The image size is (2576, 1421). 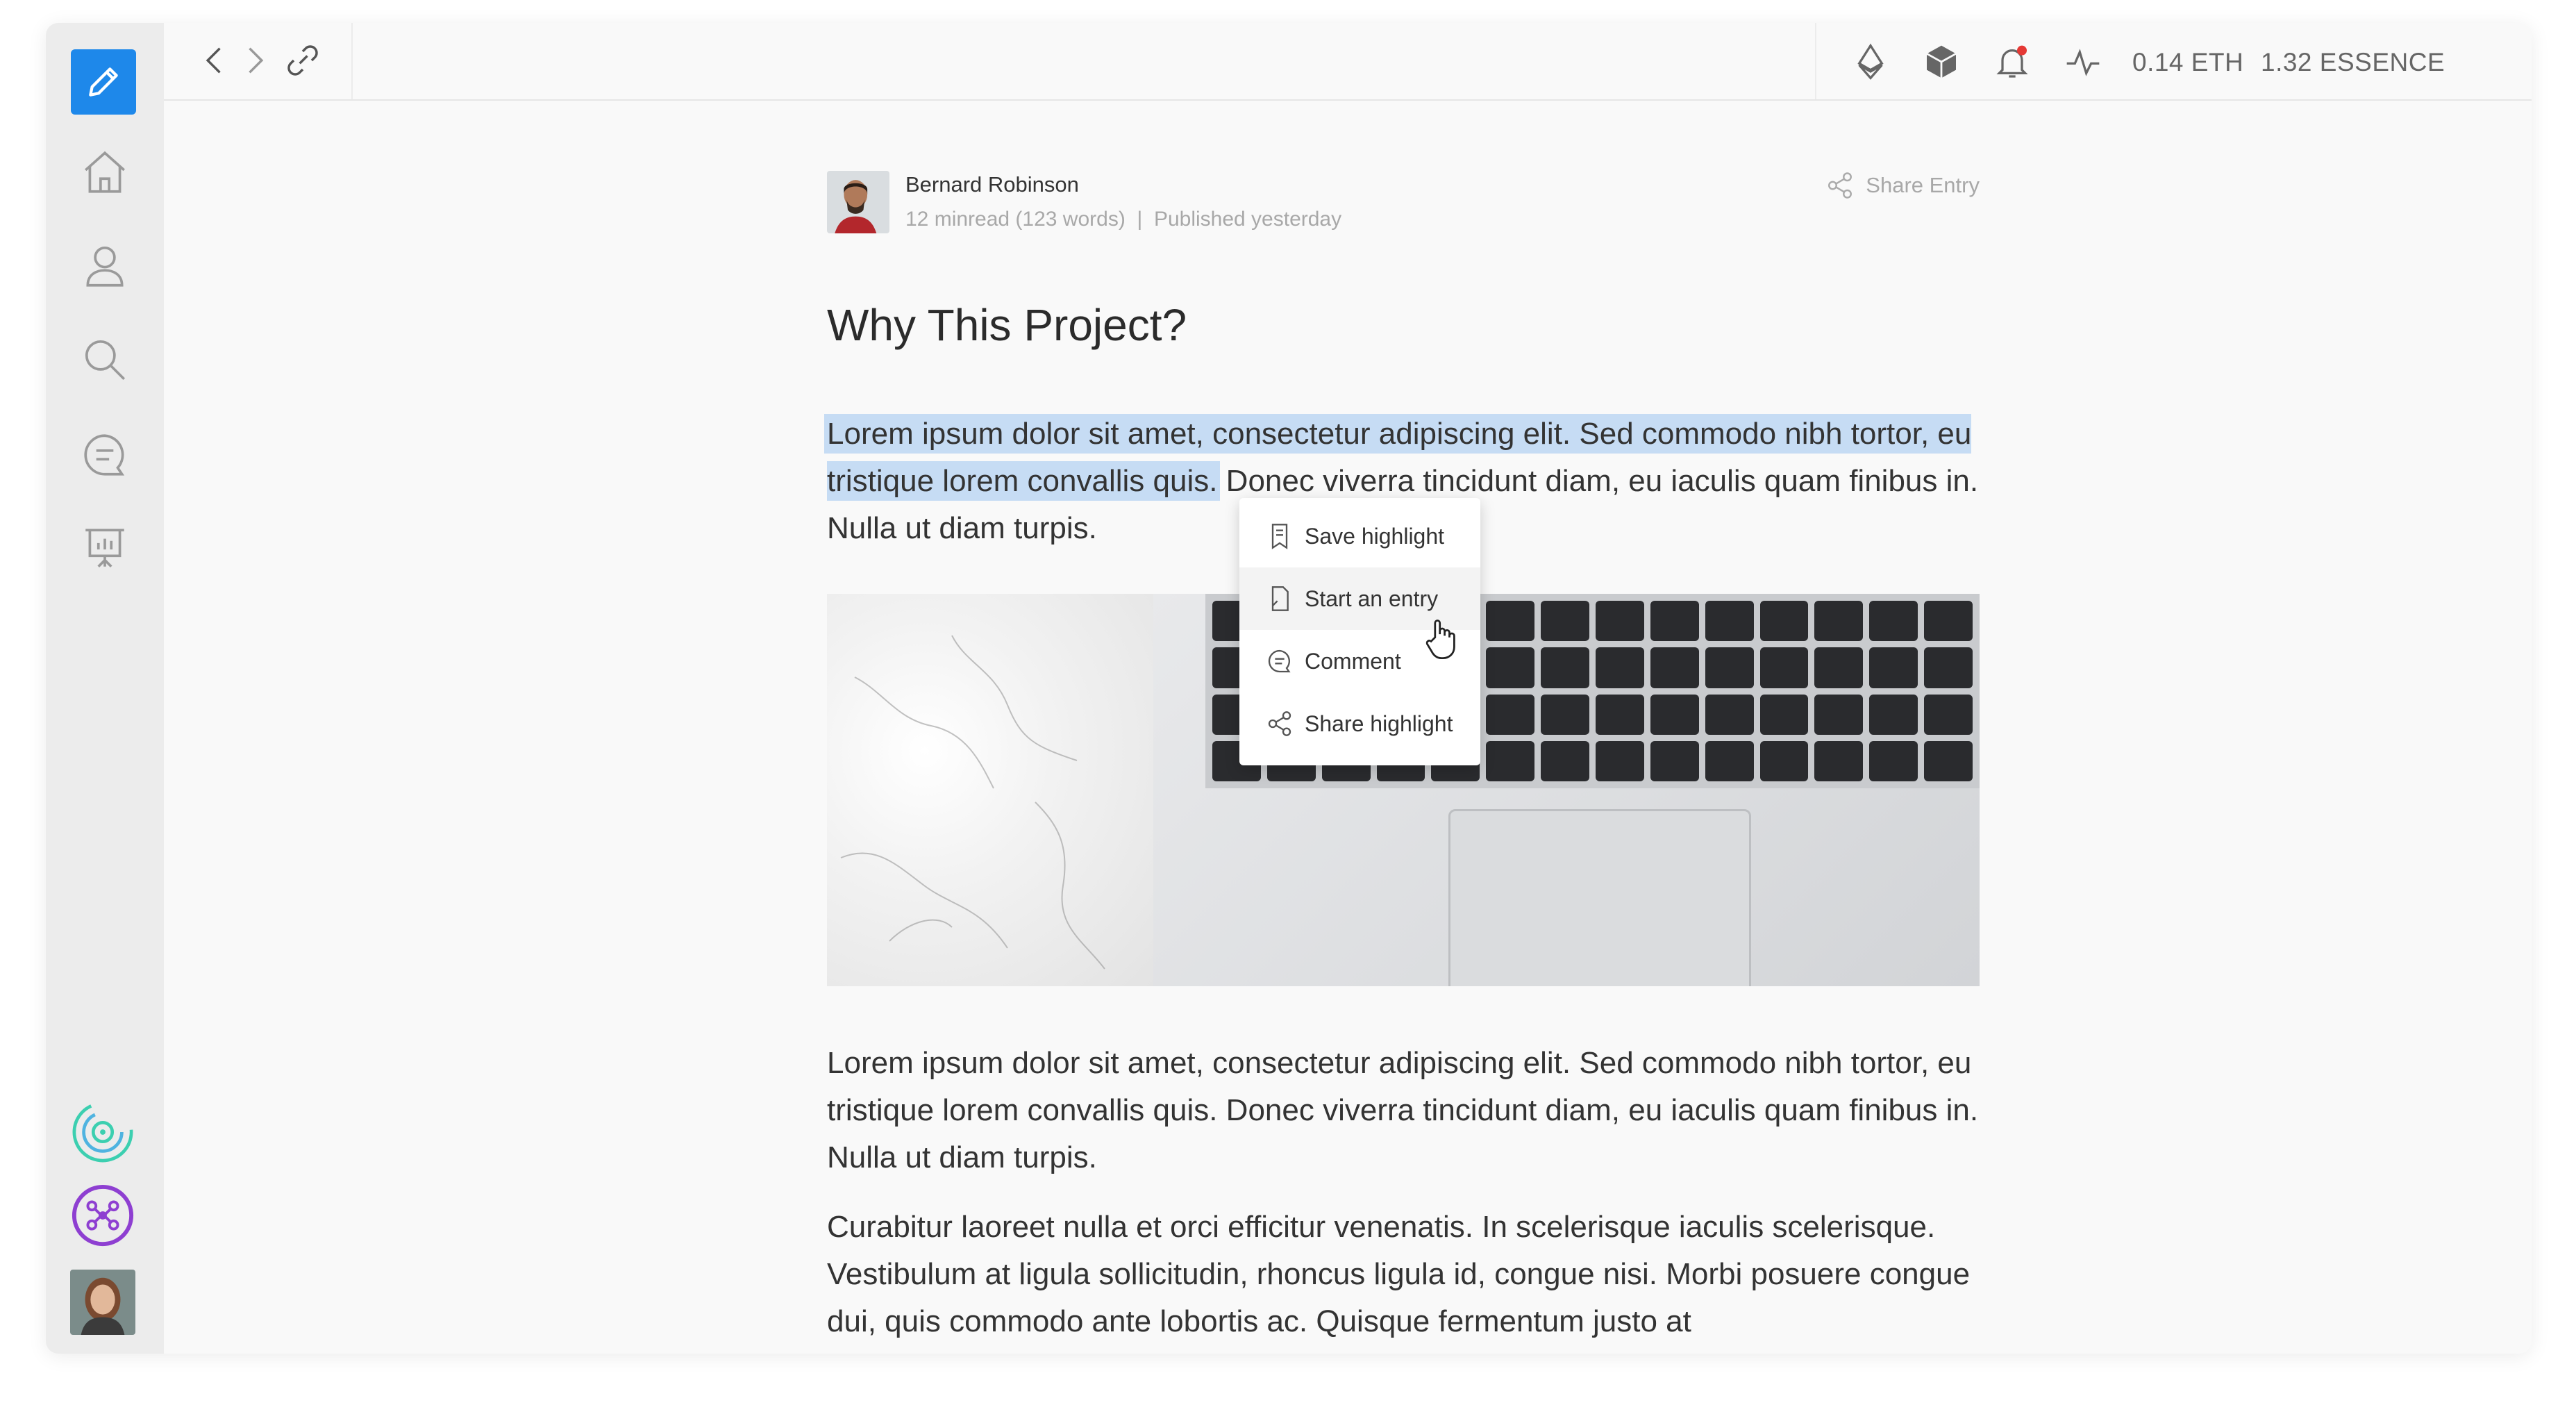 I want to click on hand-cursor-icon, so click(x=1440, y=639).